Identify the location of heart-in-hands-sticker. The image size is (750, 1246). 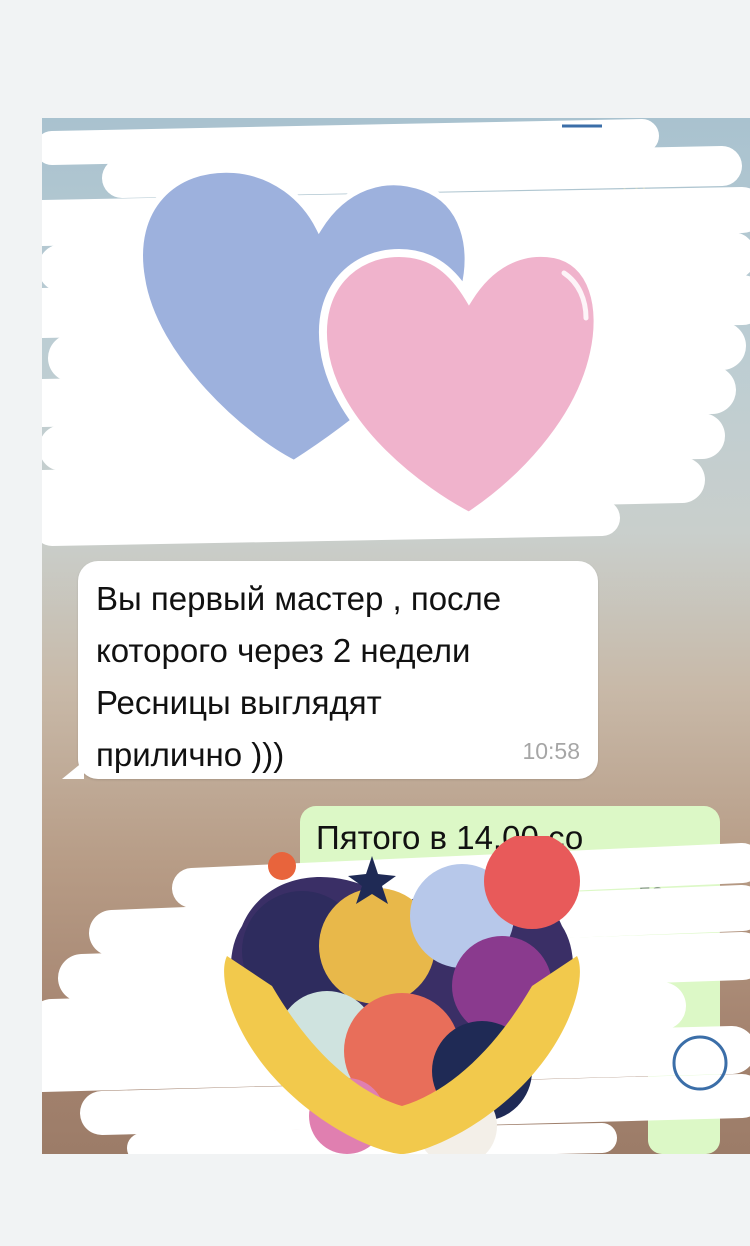
(402, 995).